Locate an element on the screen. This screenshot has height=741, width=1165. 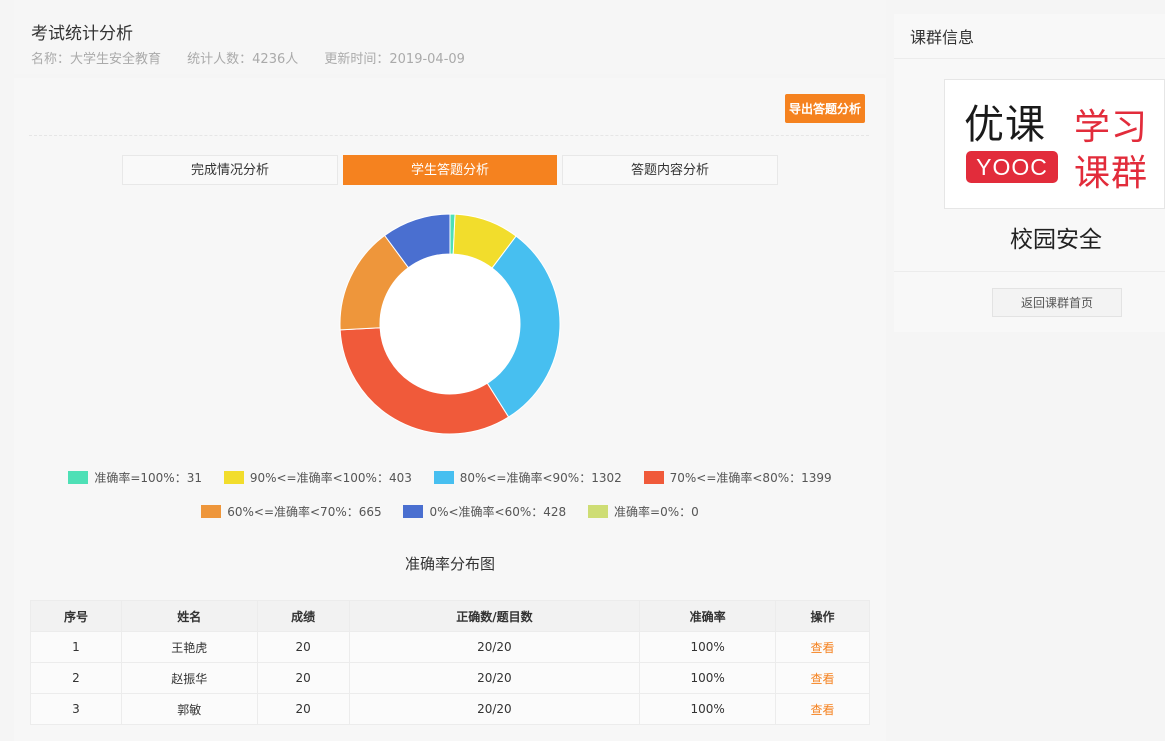
column-header: 操作 is located at coordinates (822, 616).